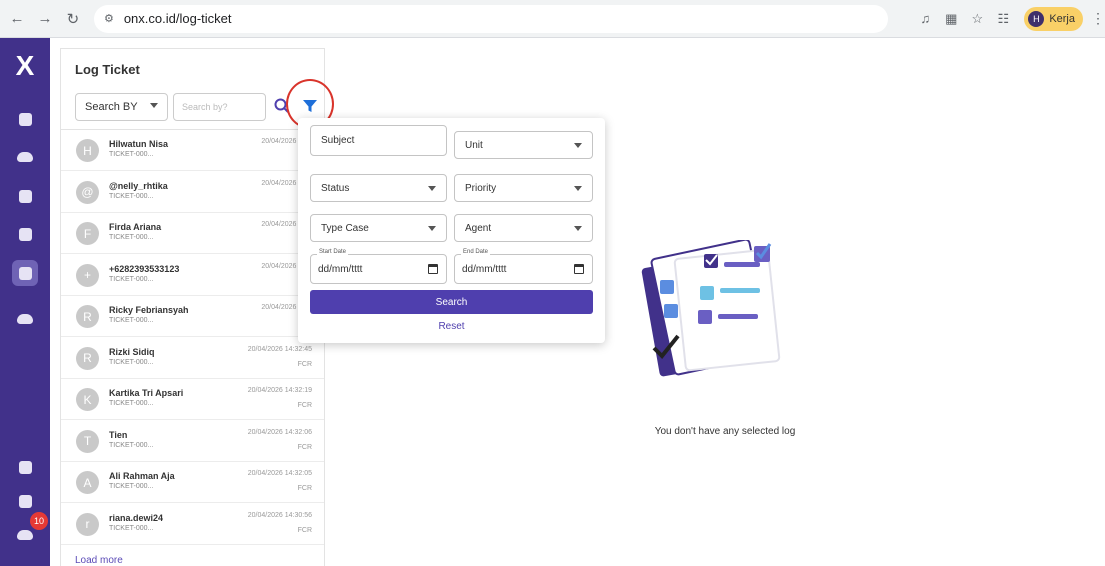  Describe the element at coordinates (925, 19) in the screenshot. I see `read-aloud-icon: ♫` at that location.